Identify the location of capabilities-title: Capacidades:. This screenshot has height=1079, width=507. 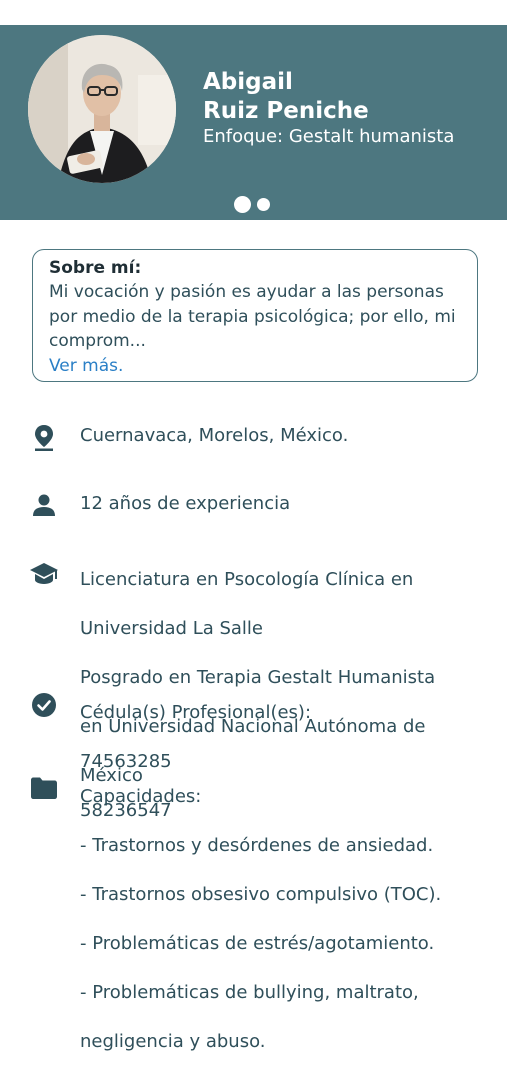
(141, 796).